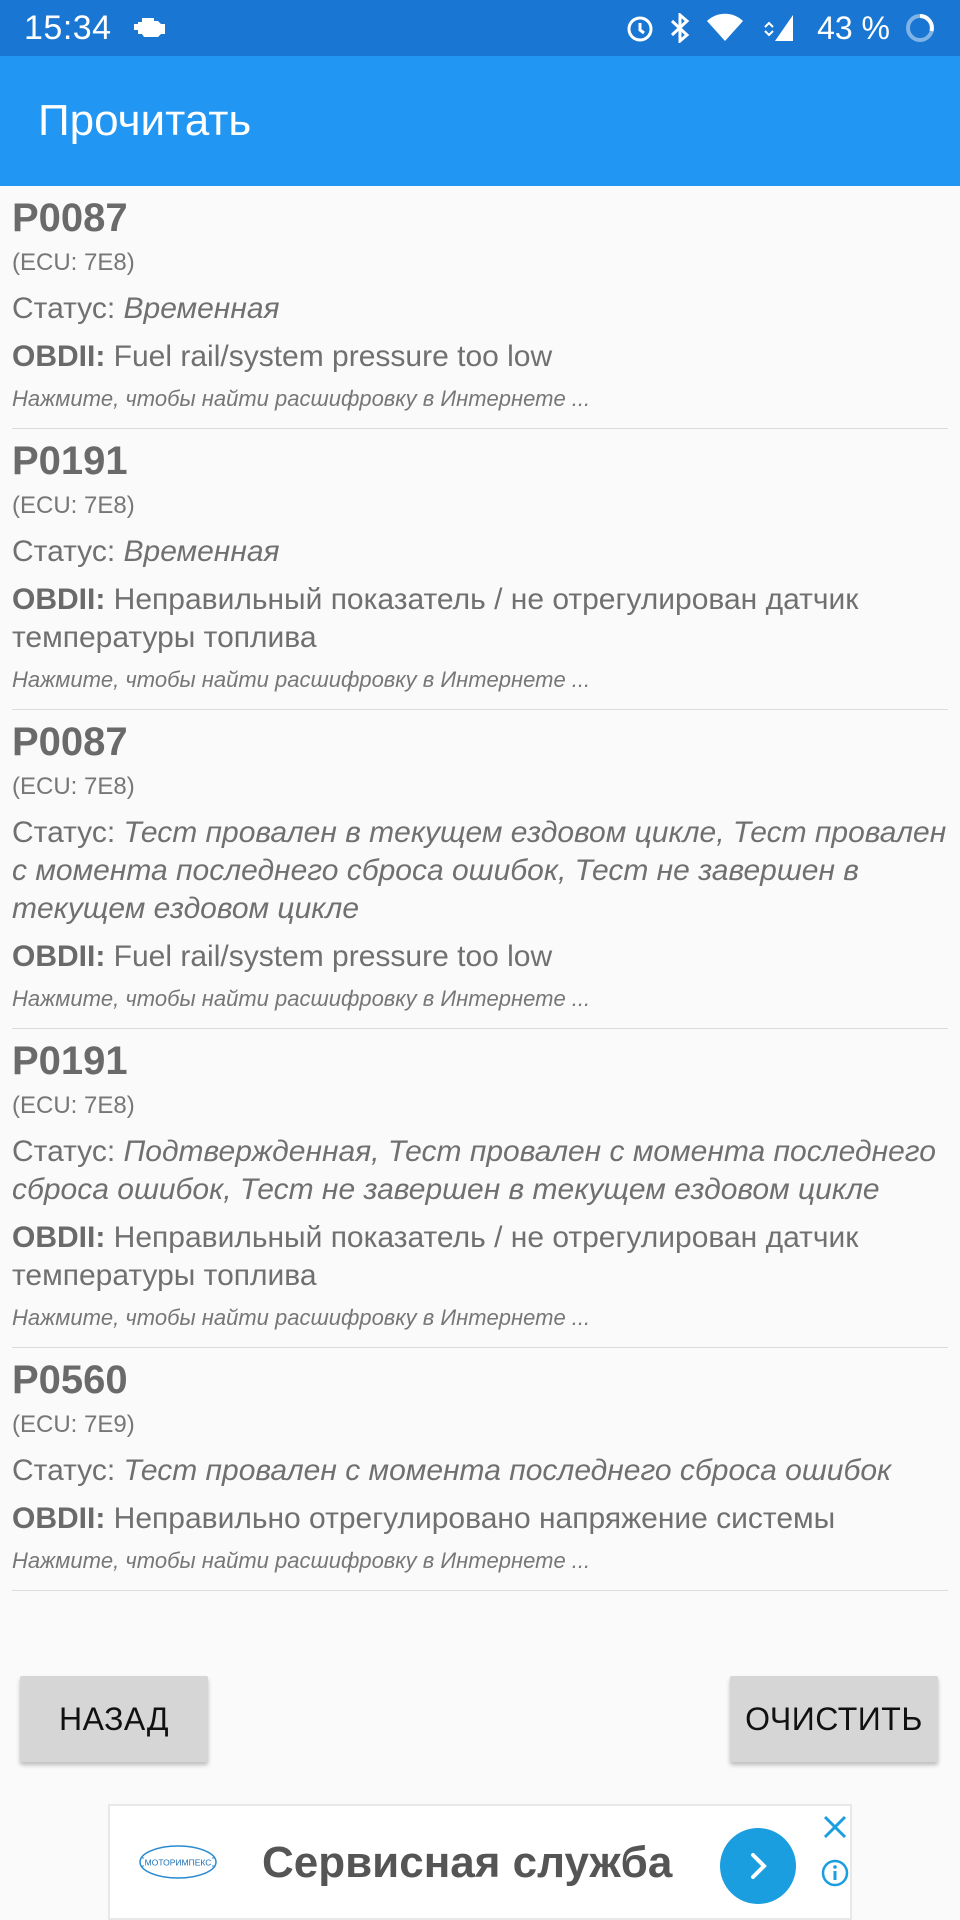  What do you see at coordinates (151, 28) in the screenshot?
I see `car-engine-icon` at bounding box center [151, 28].